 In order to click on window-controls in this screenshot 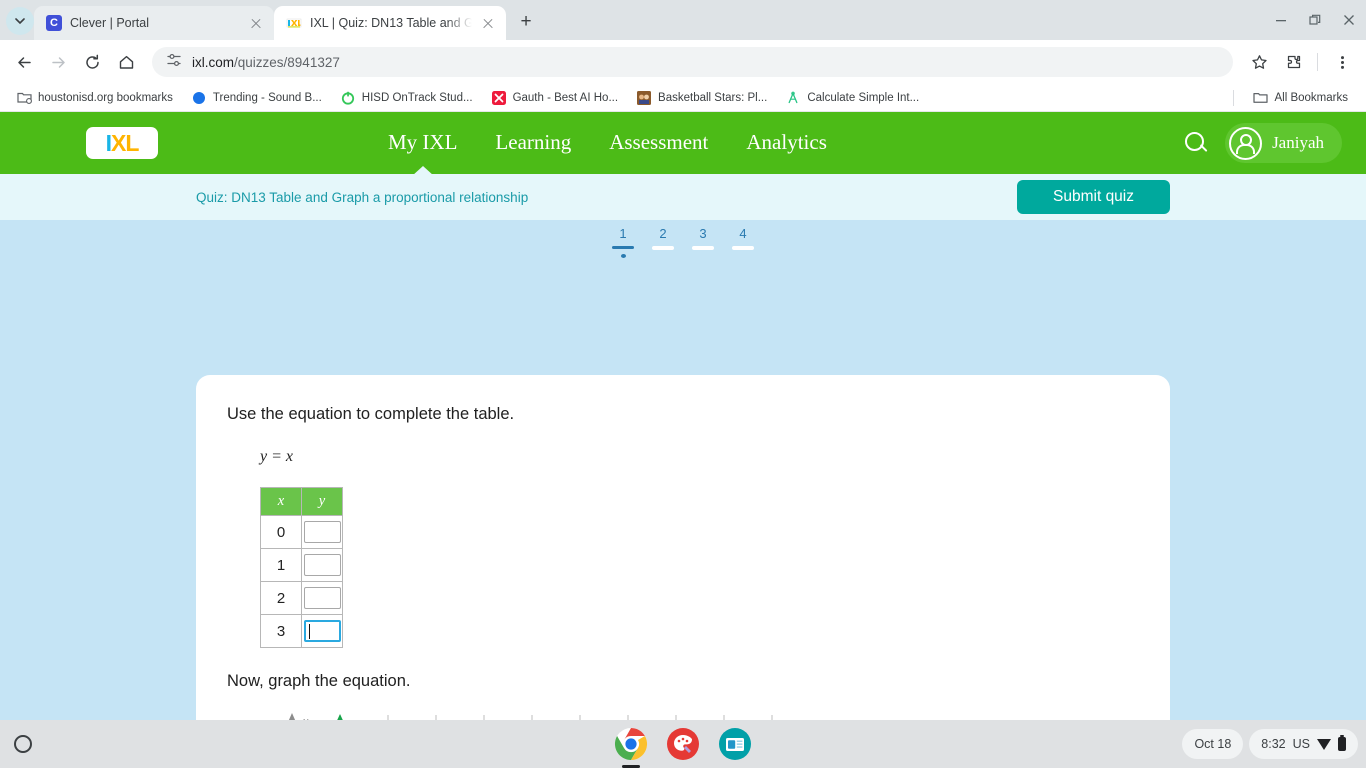, I will do `click(1315, 20)`.